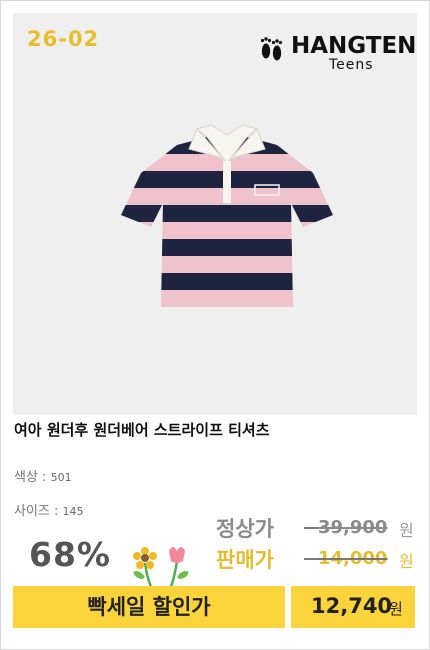 This screenshot has height=650, width=430. I want to click on flash-sale-button: 빡세일 할인가, so click(149, 607).